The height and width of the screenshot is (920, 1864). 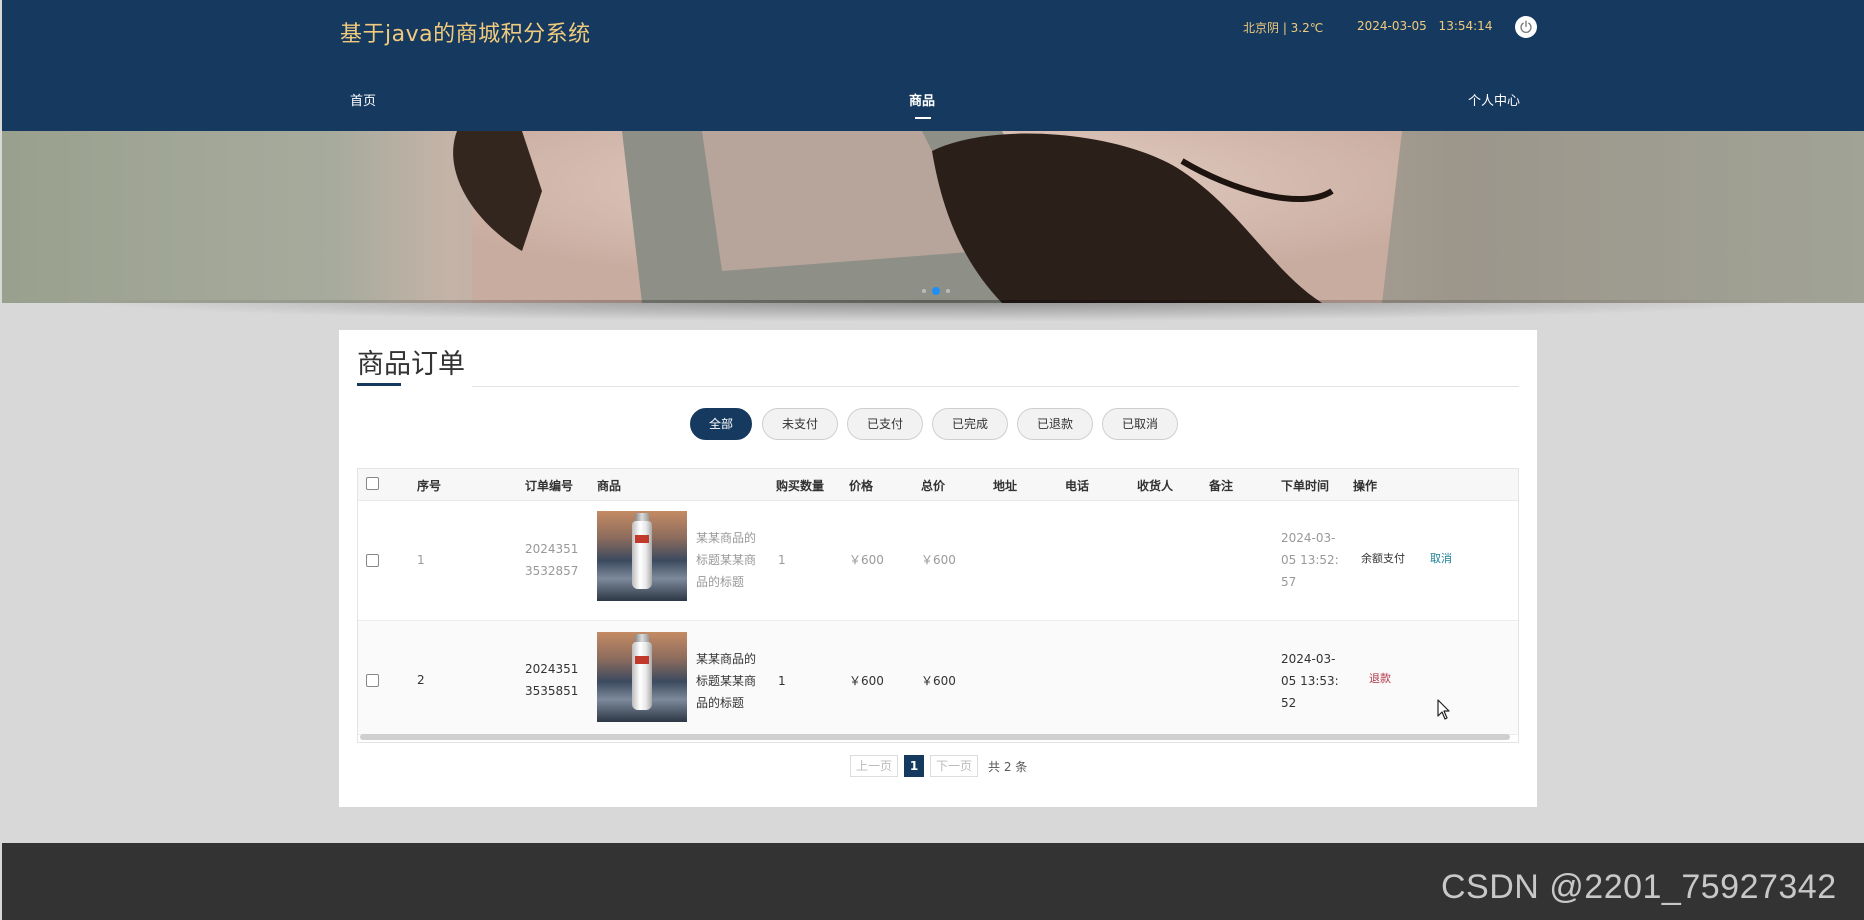 I want to click on main-nav: 首页 商品 个人中心, so click(x=933, y=99).